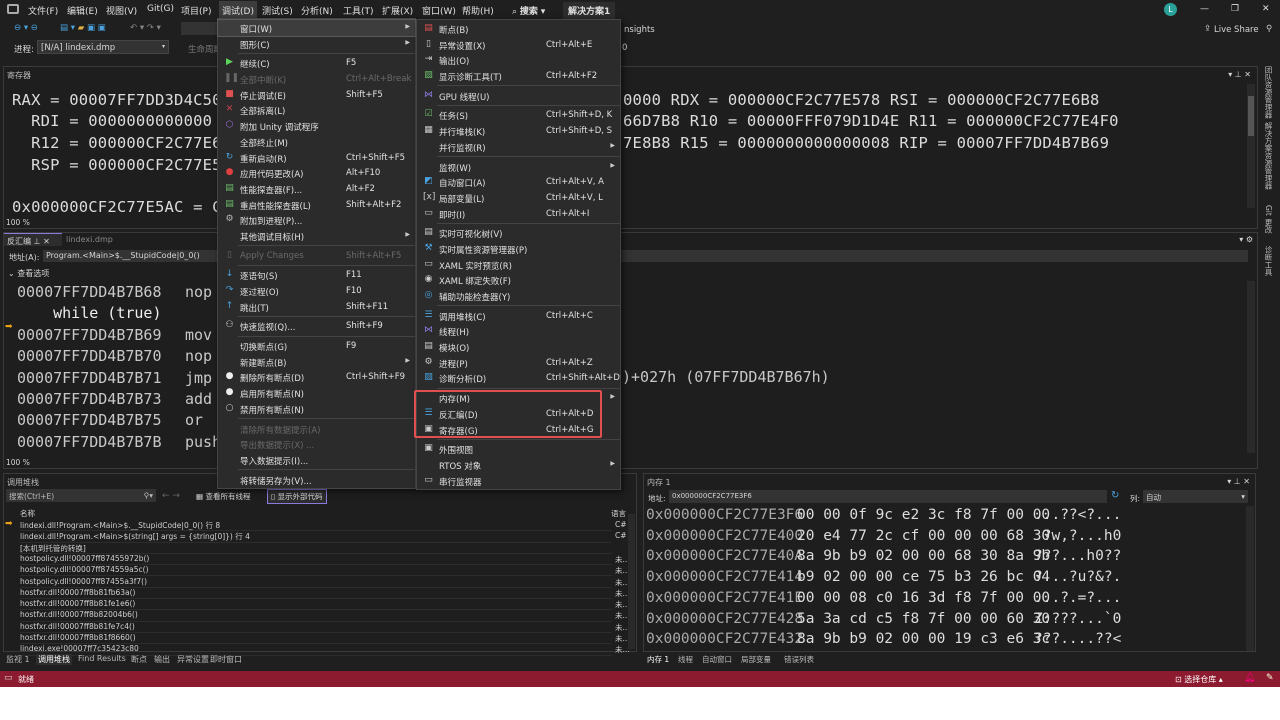  Describe the element at coordinates (518, 265) in the screenshot. I see `menu-item: ▭ XAML 实时预览(R)` at that location.